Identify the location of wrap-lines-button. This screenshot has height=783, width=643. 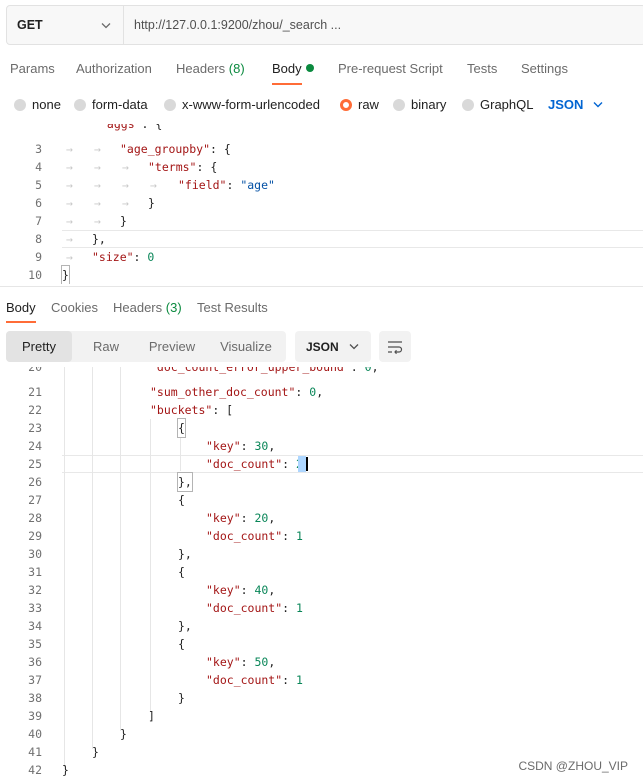
(395, 346).